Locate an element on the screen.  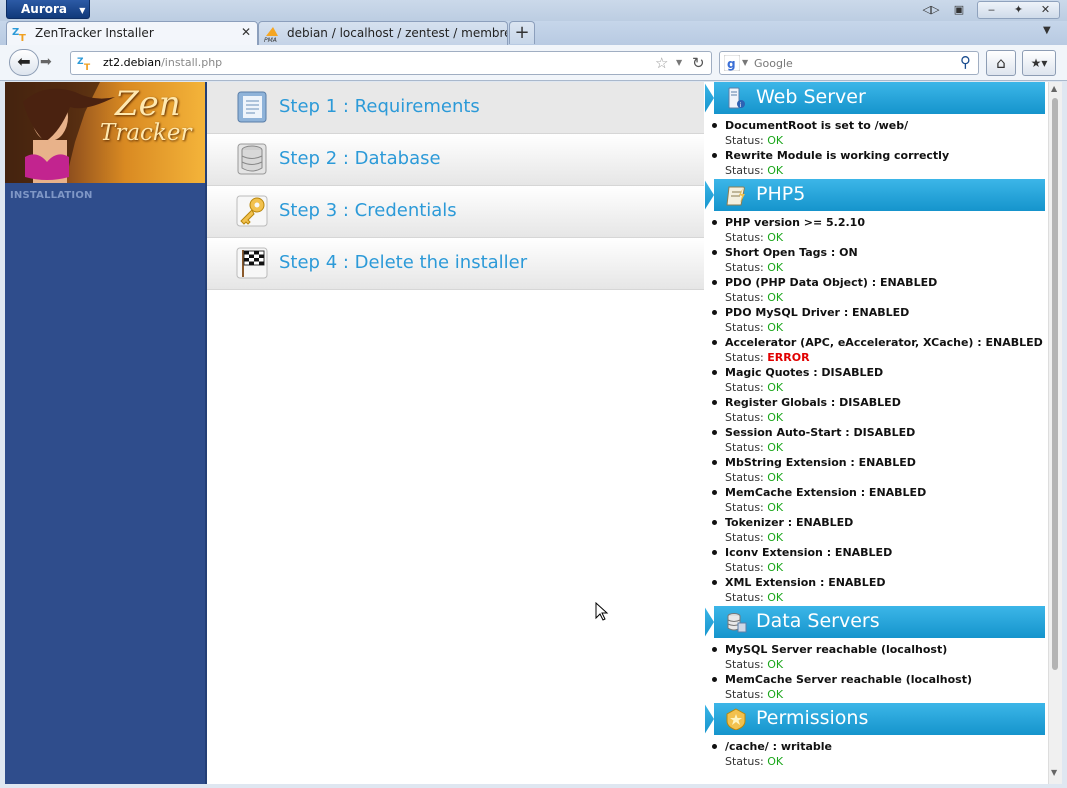
section-title: Web Server is located at coordinates (811, 97).